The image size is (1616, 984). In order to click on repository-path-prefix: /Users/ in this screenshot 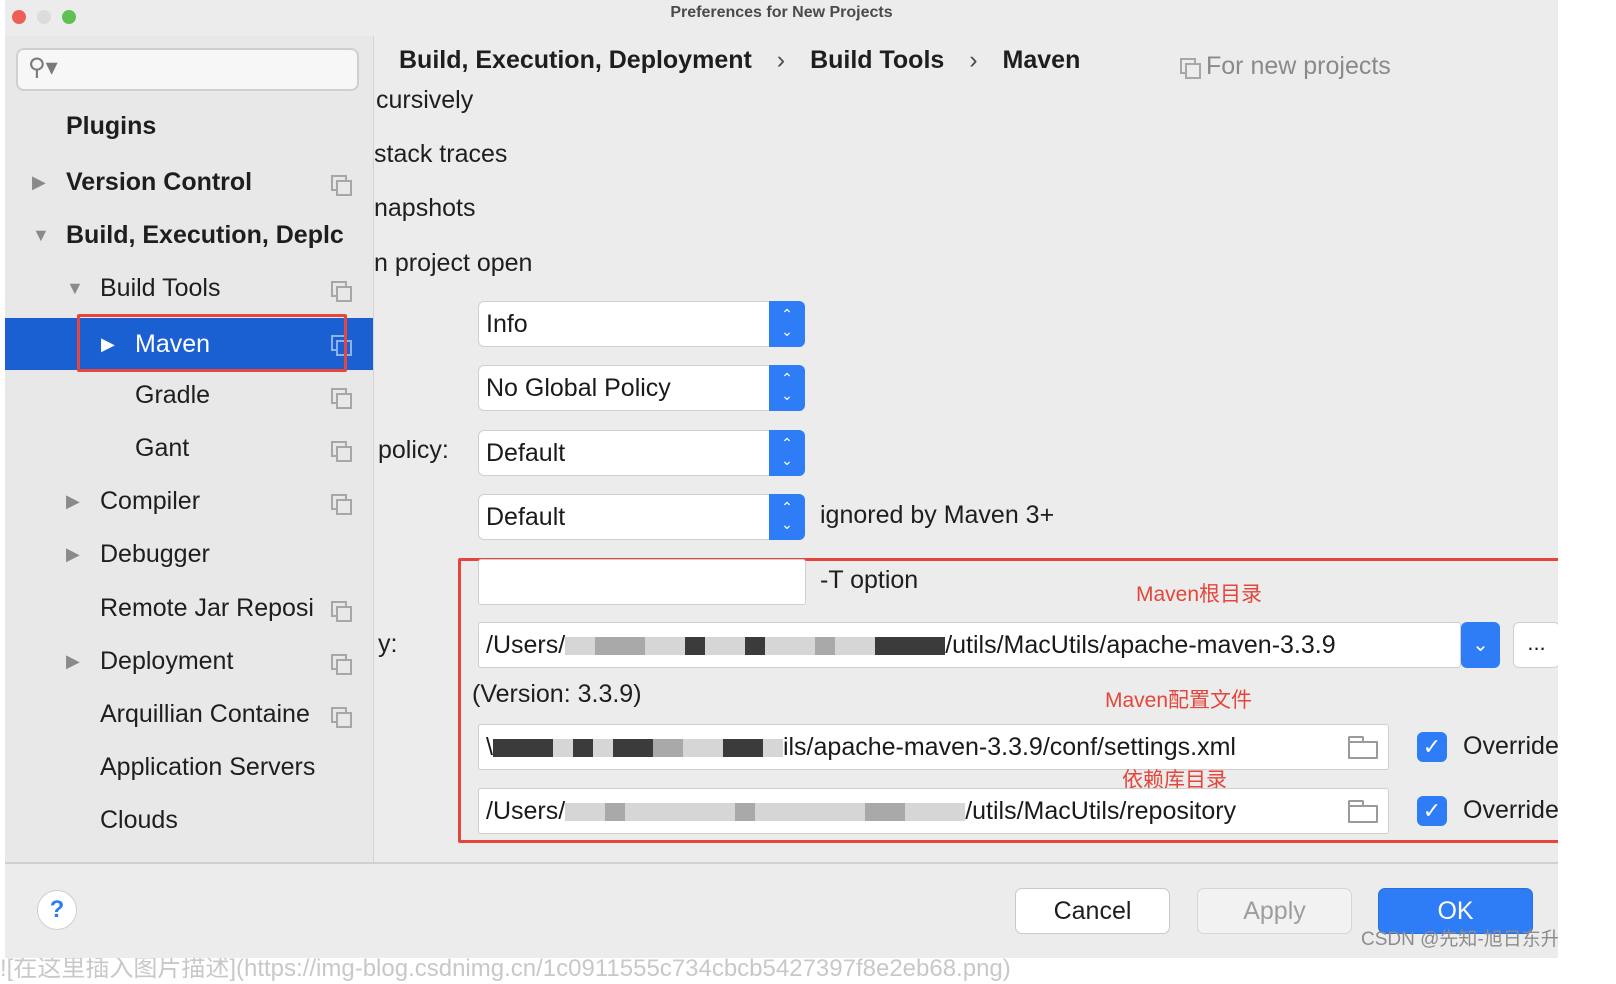, I will do `click(526, 811)`.